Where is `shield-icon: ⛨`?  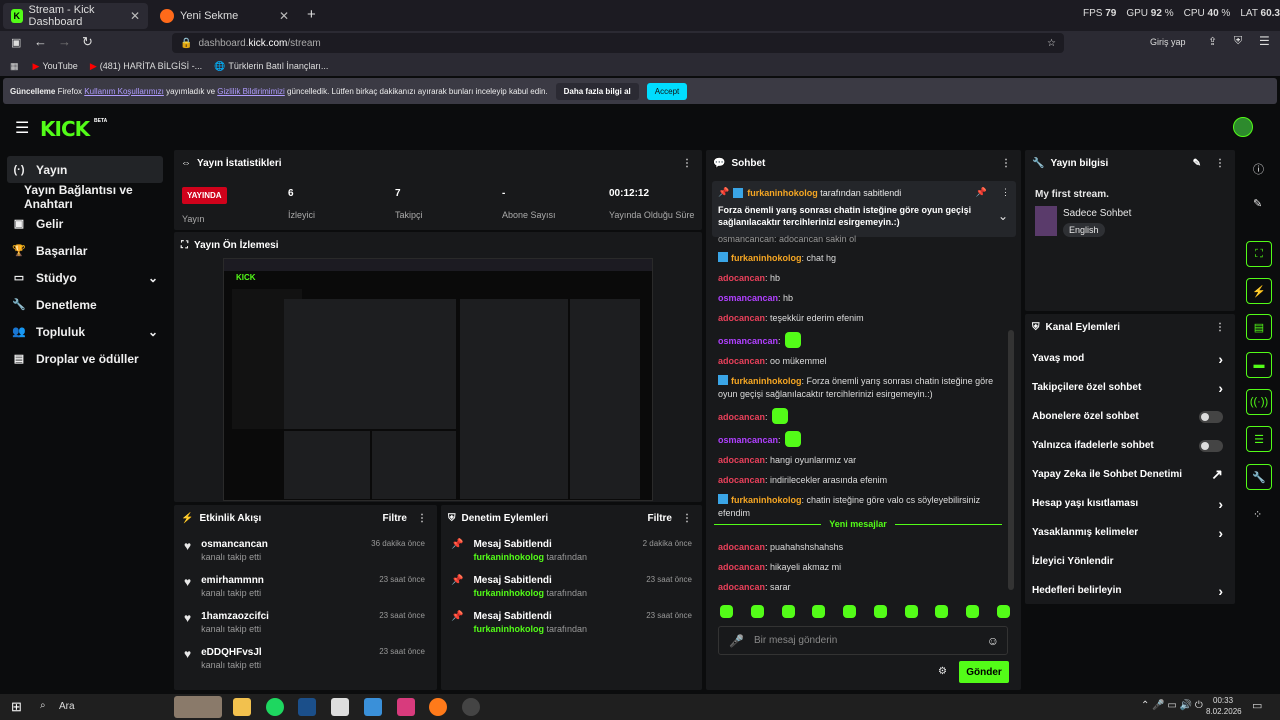 shield-icon: ⛨ is located at coordinates (1238, 41).